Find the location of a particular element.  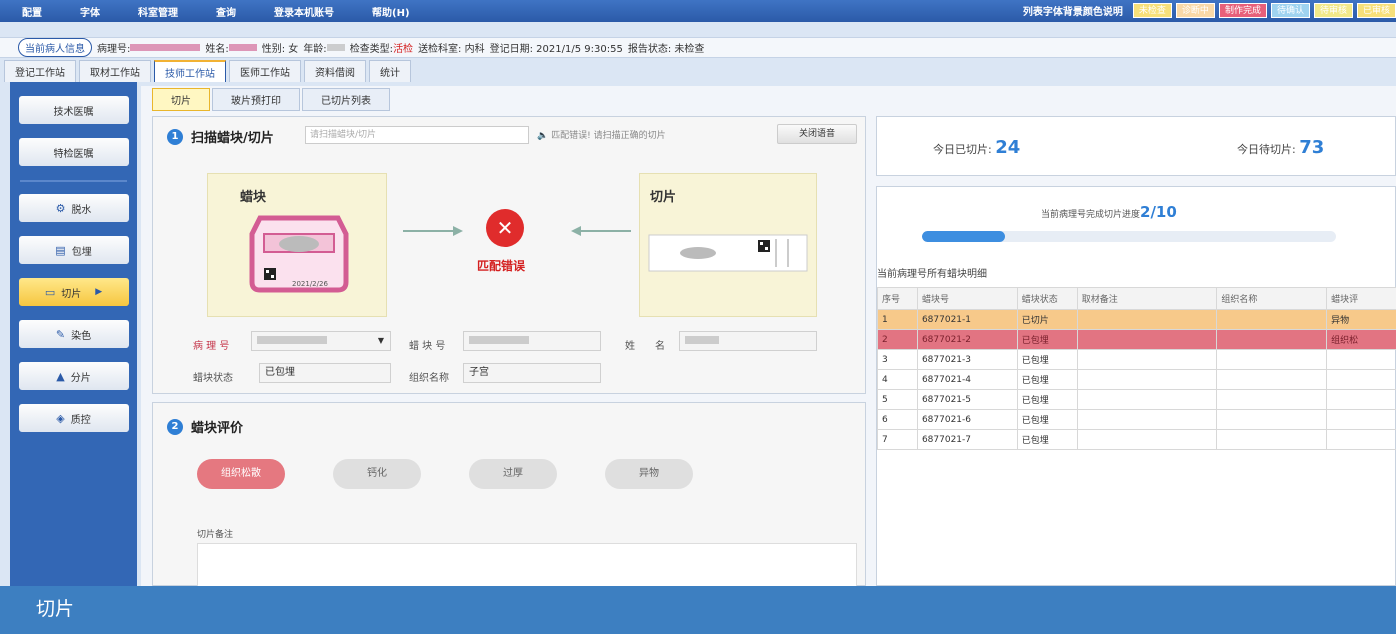

sidebar-button: 特检医嘱 is located at coordinates (73, 152).